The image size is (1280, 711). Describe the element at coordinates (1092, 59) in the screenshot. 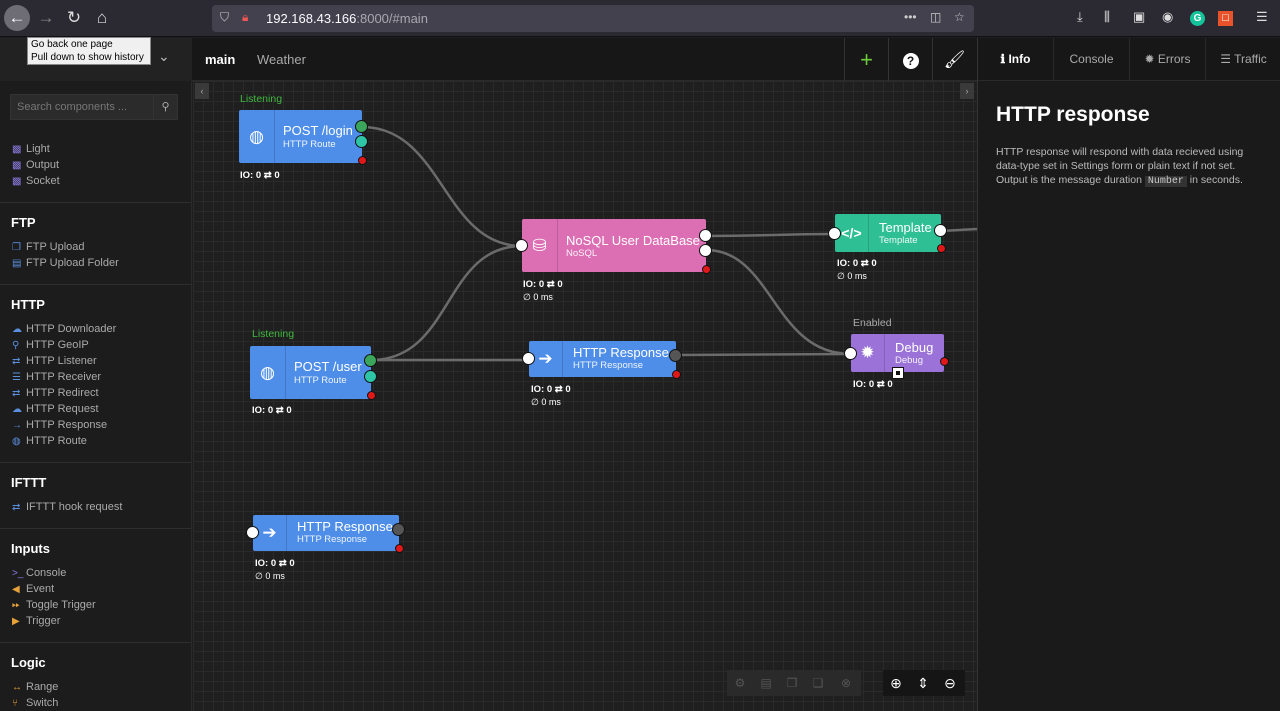

I see `tab-console: Console` at that location.